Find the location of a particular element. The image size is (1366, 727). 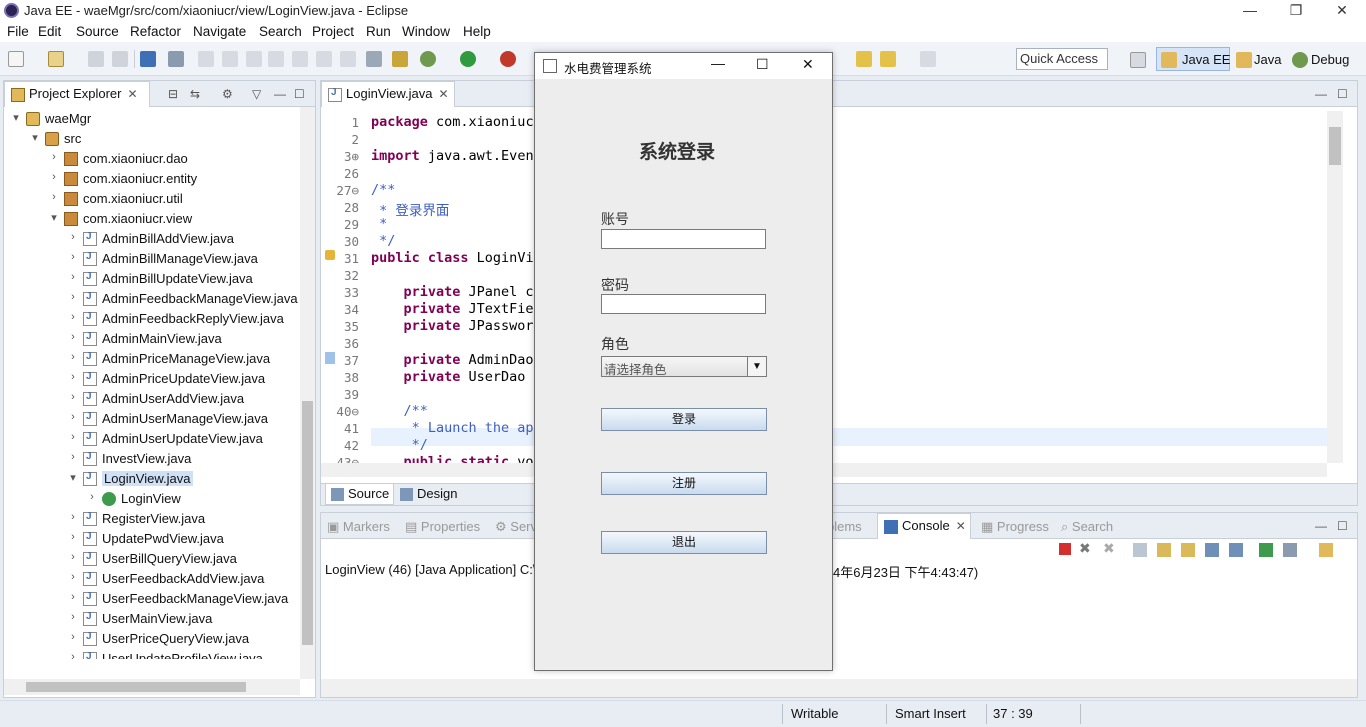

scroll-lock-icon is located at coordinates (1164, 550).